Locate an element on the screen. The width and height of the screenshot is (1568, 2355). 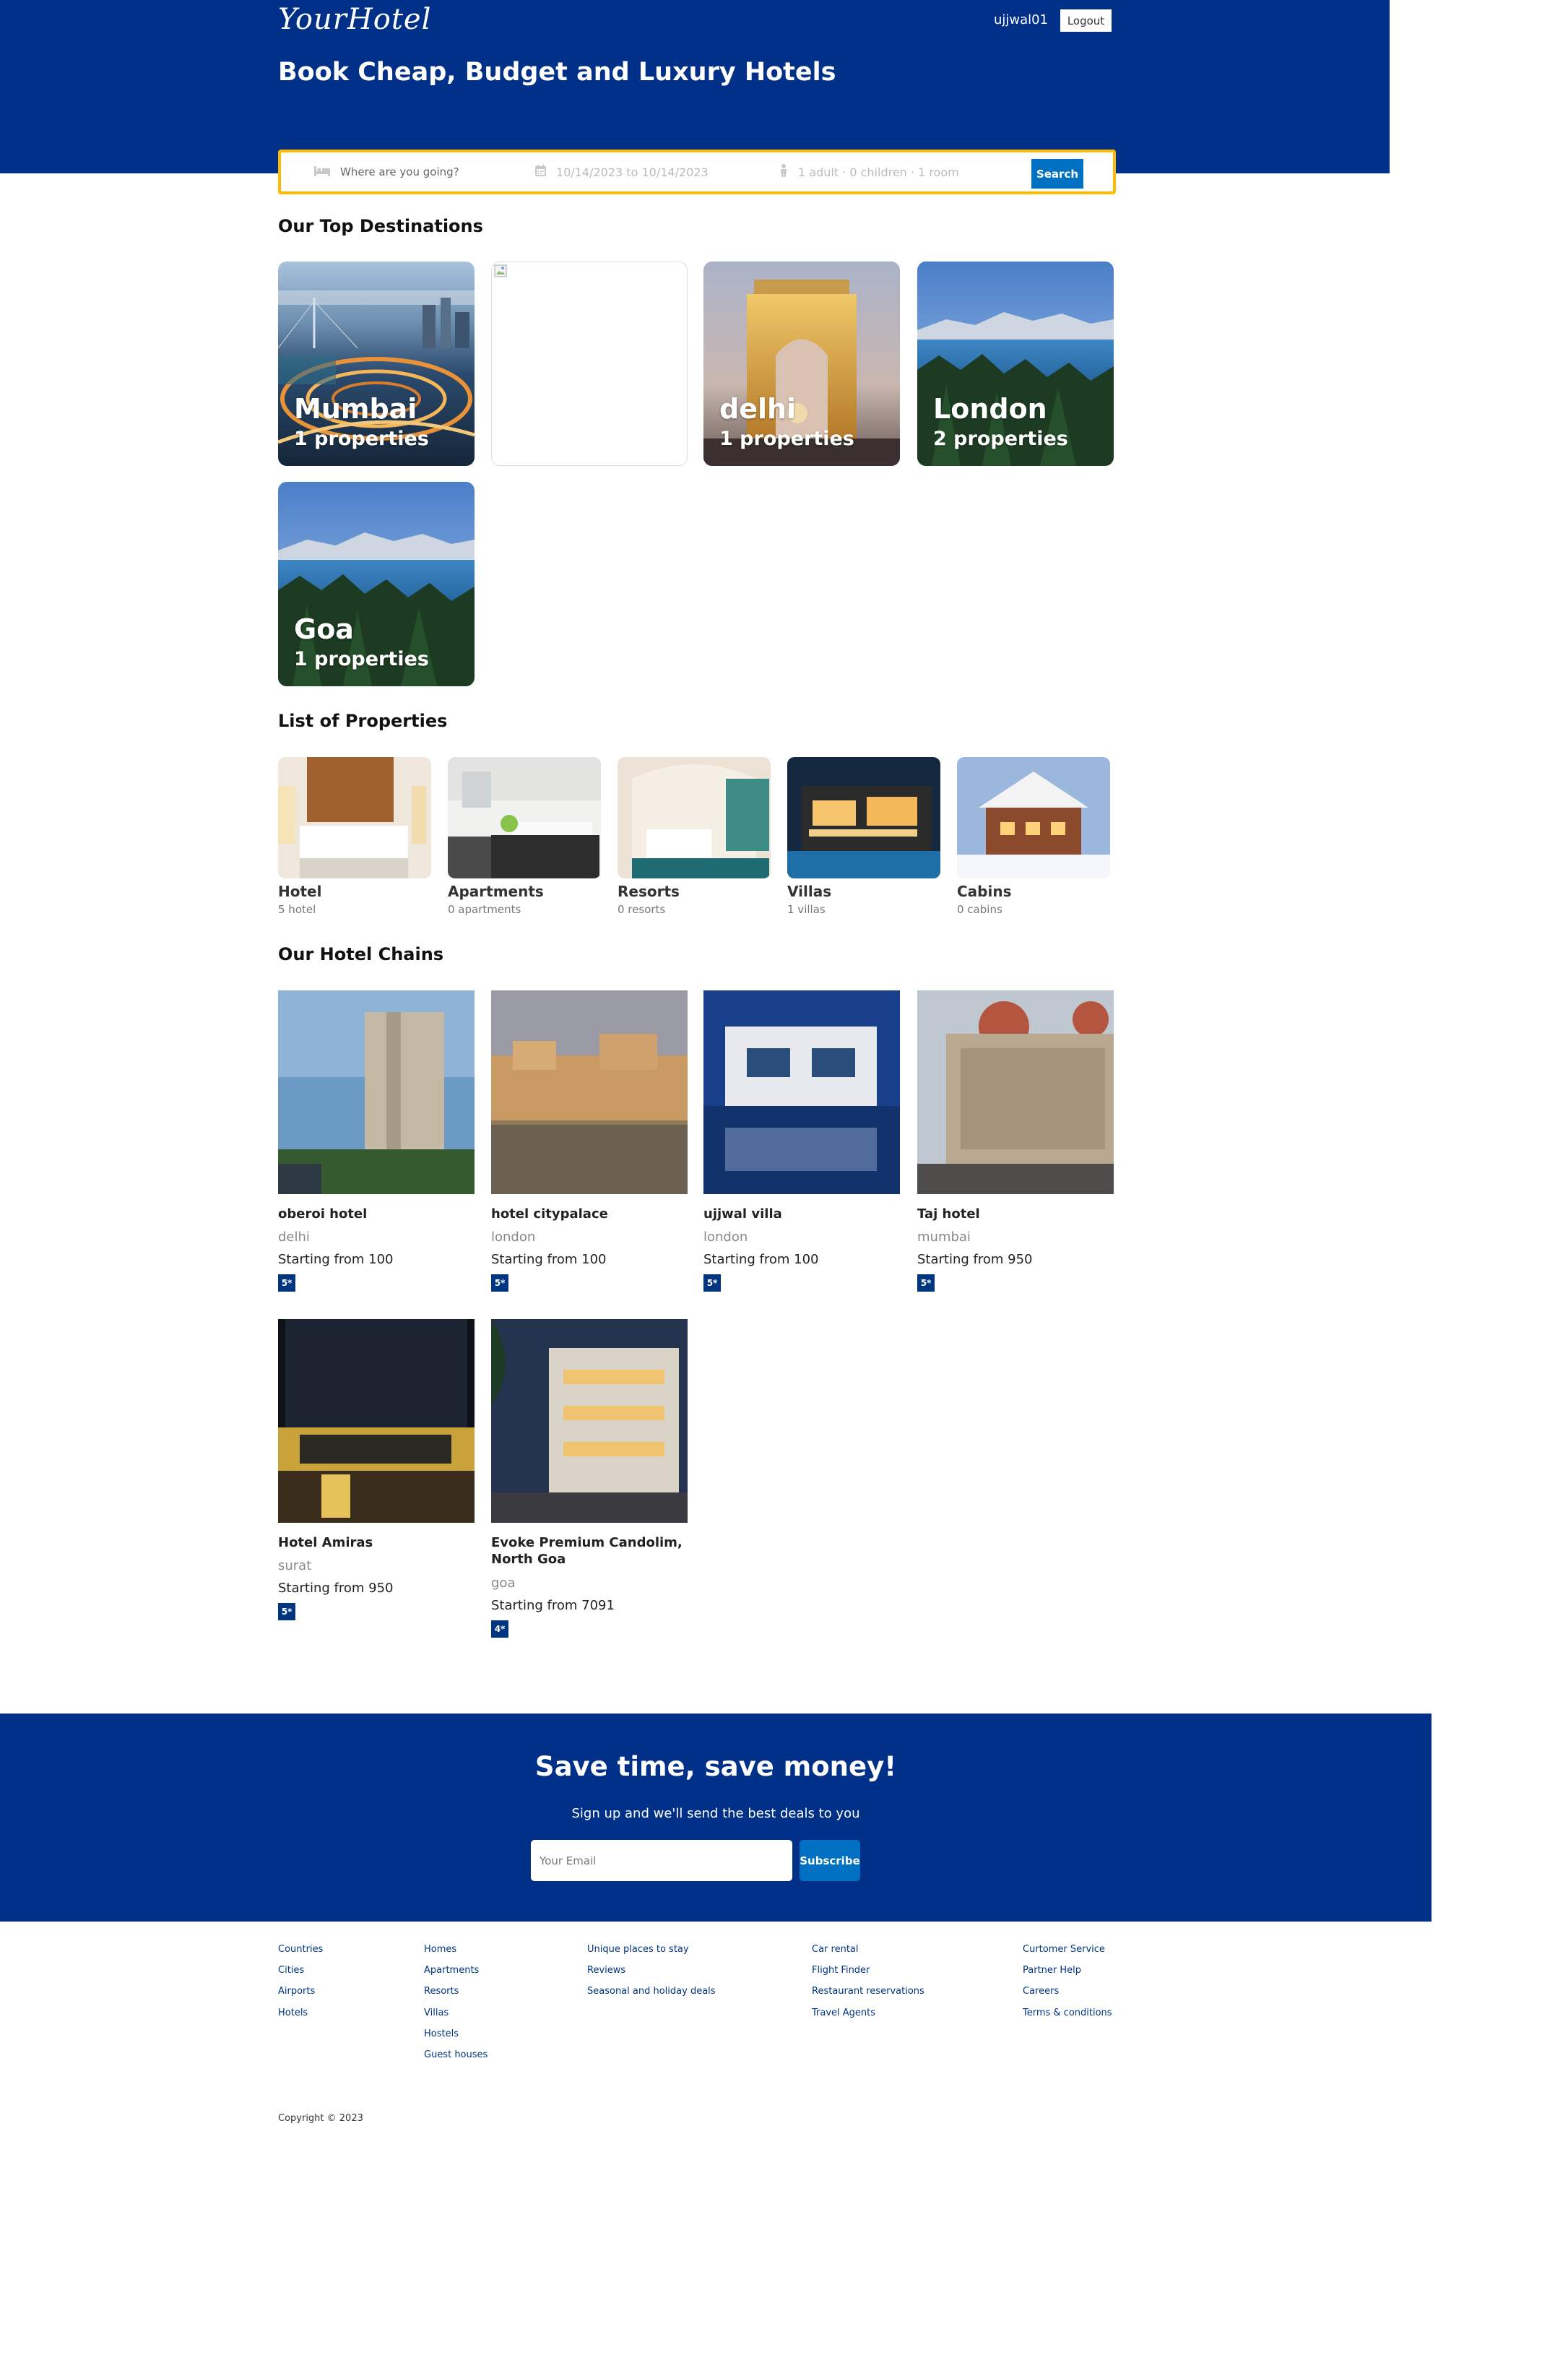
date-picker: 10/14/2023 to 10/14/2023 is located at coordinates (622, 171).